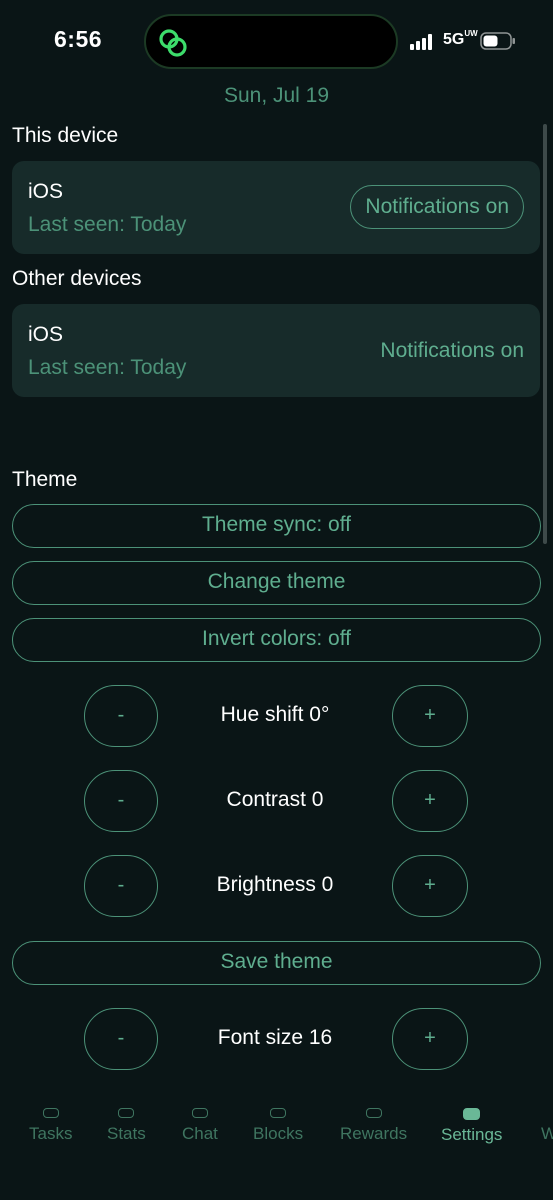 The width and height of the screenshot is (553, 1200). What do you see at coordinates (497, 41) in the screenshot?
I see `battery-icon` at bounding box center [497, 41].